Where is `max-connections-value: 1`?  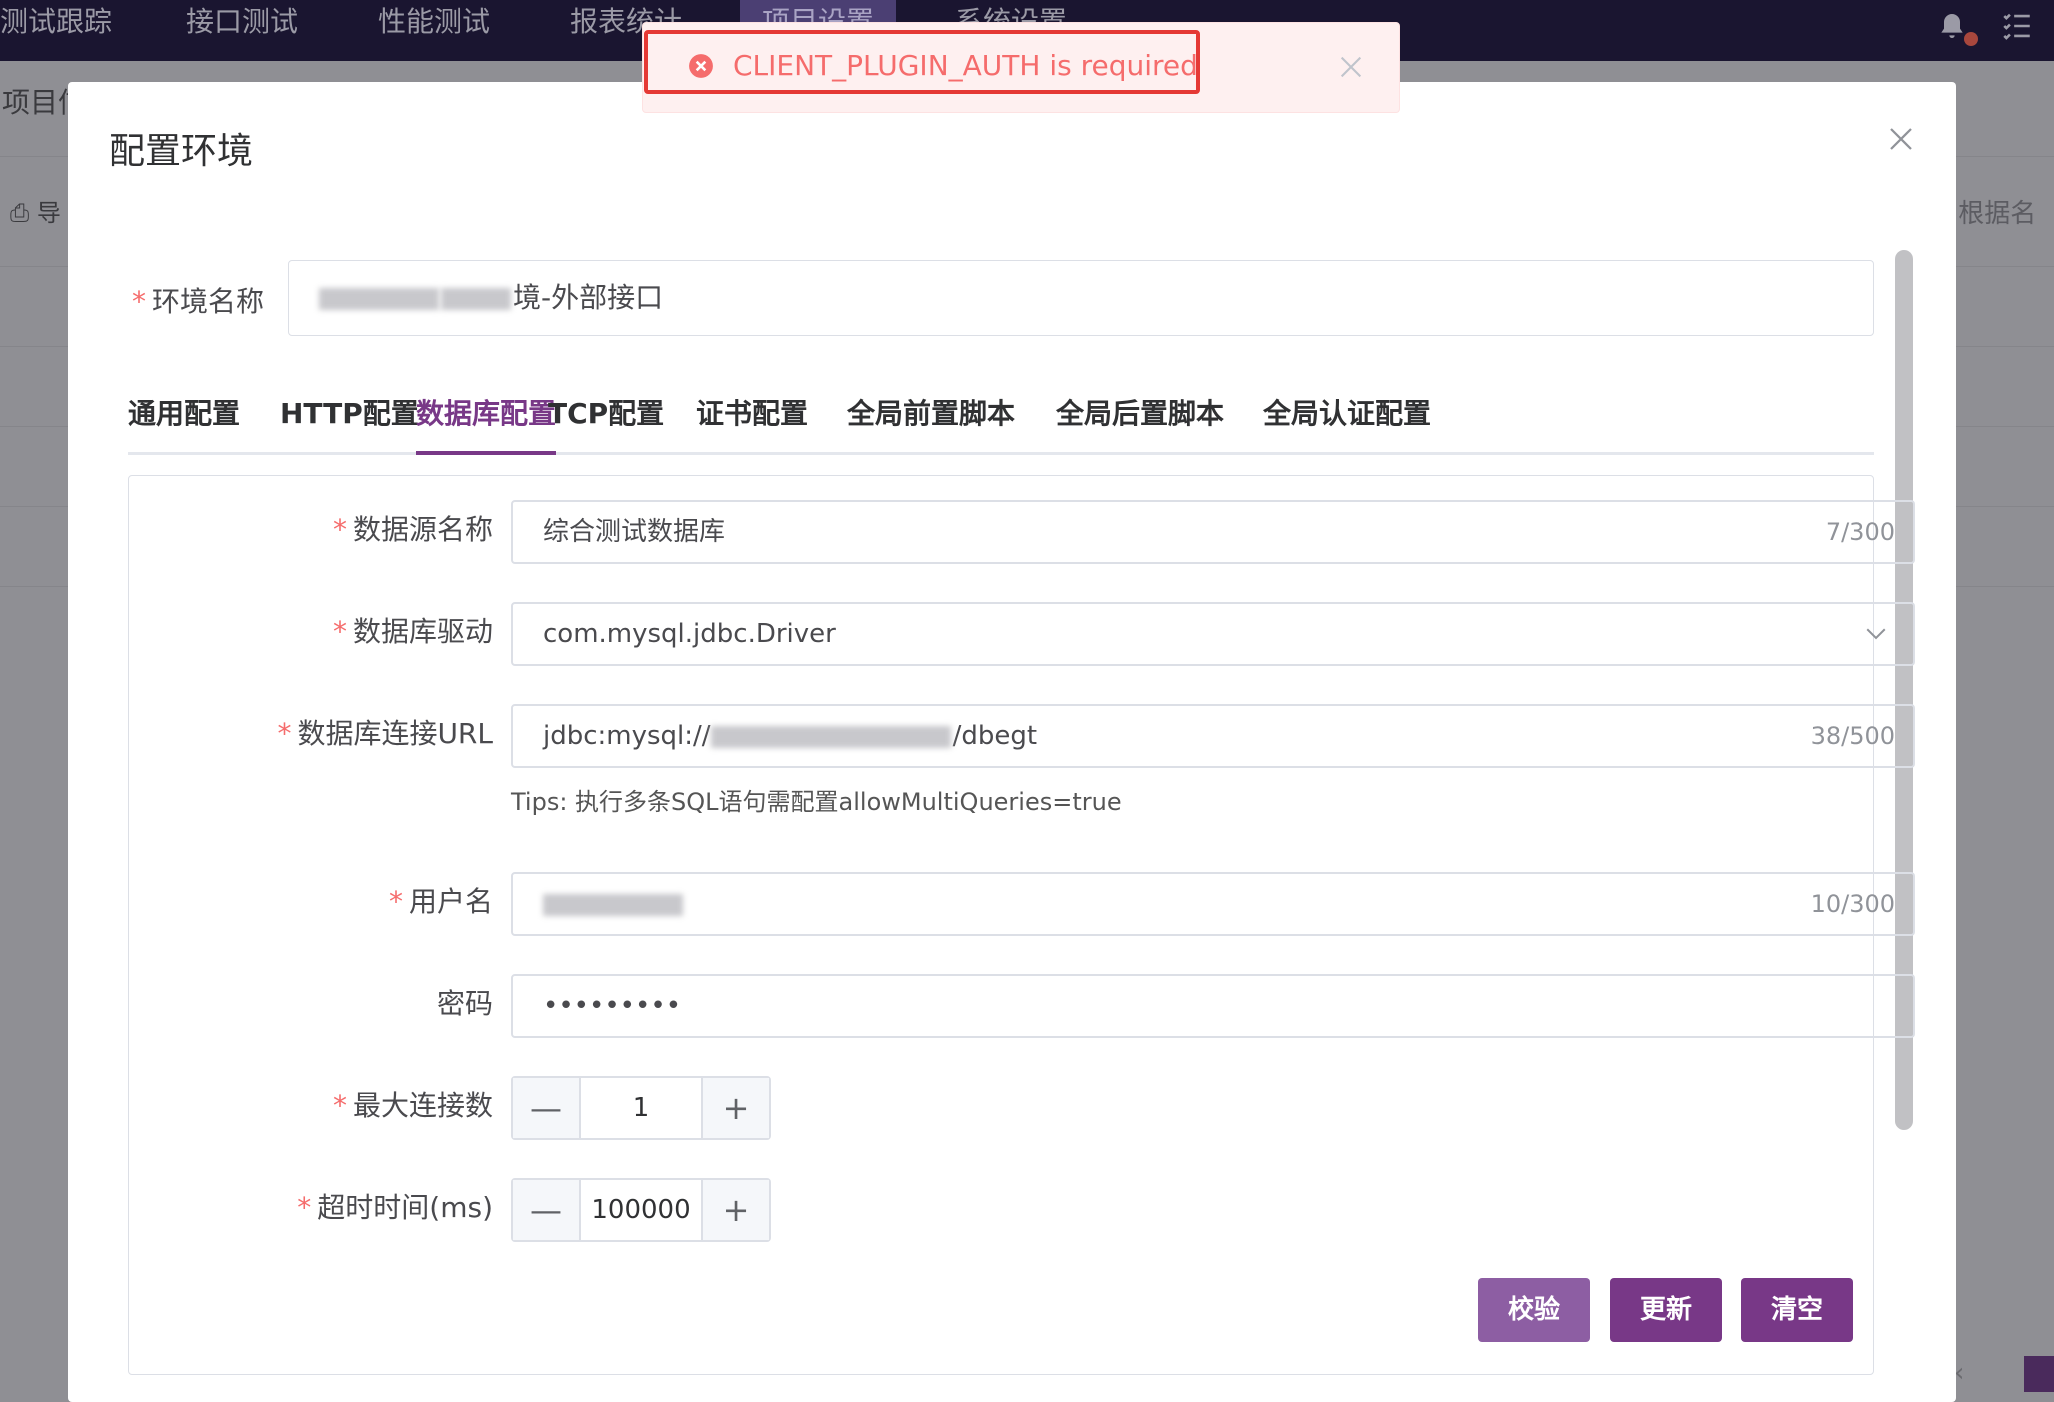
max-connections-value: 1 is located at coordinates (641, 1108).